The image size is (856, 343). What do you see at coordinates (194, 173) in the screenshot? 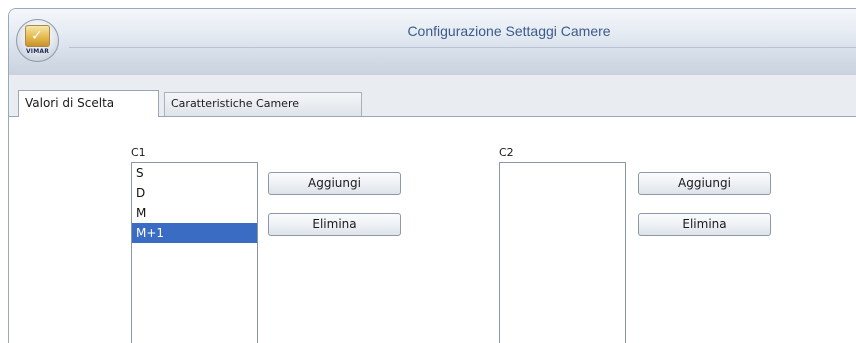
I see `list-item: S` at bounding box center [194, 173].